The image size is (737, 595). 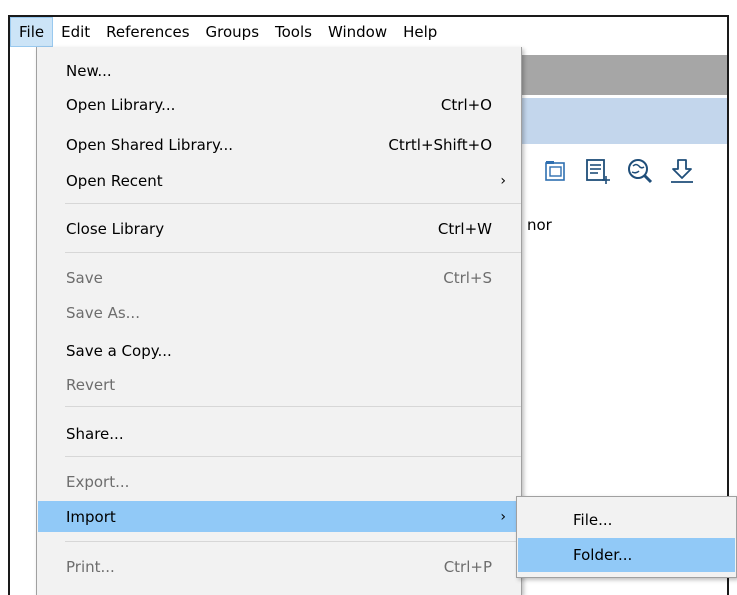 I want to click on menu-item-import: Import ›, so click(x=280, y=516).